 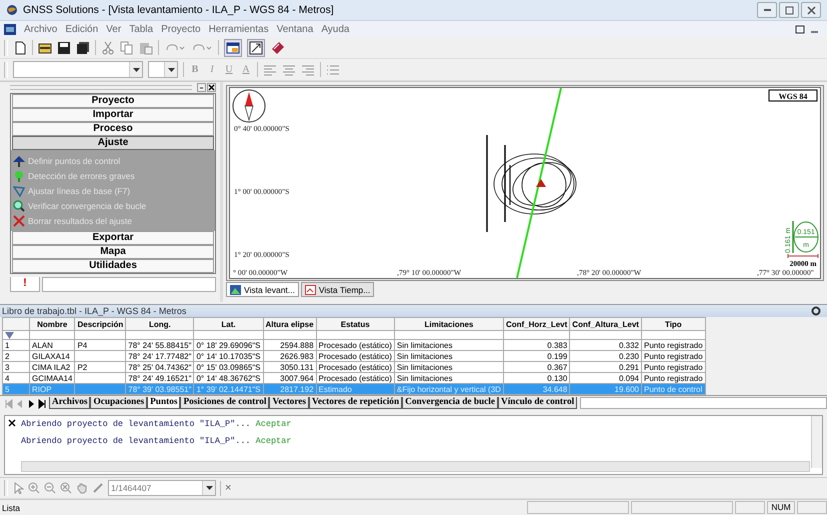 What do you see at coordinates (163, 69) in the screenshot?
I see `size-dropdown` at bounding box center [163, 69].